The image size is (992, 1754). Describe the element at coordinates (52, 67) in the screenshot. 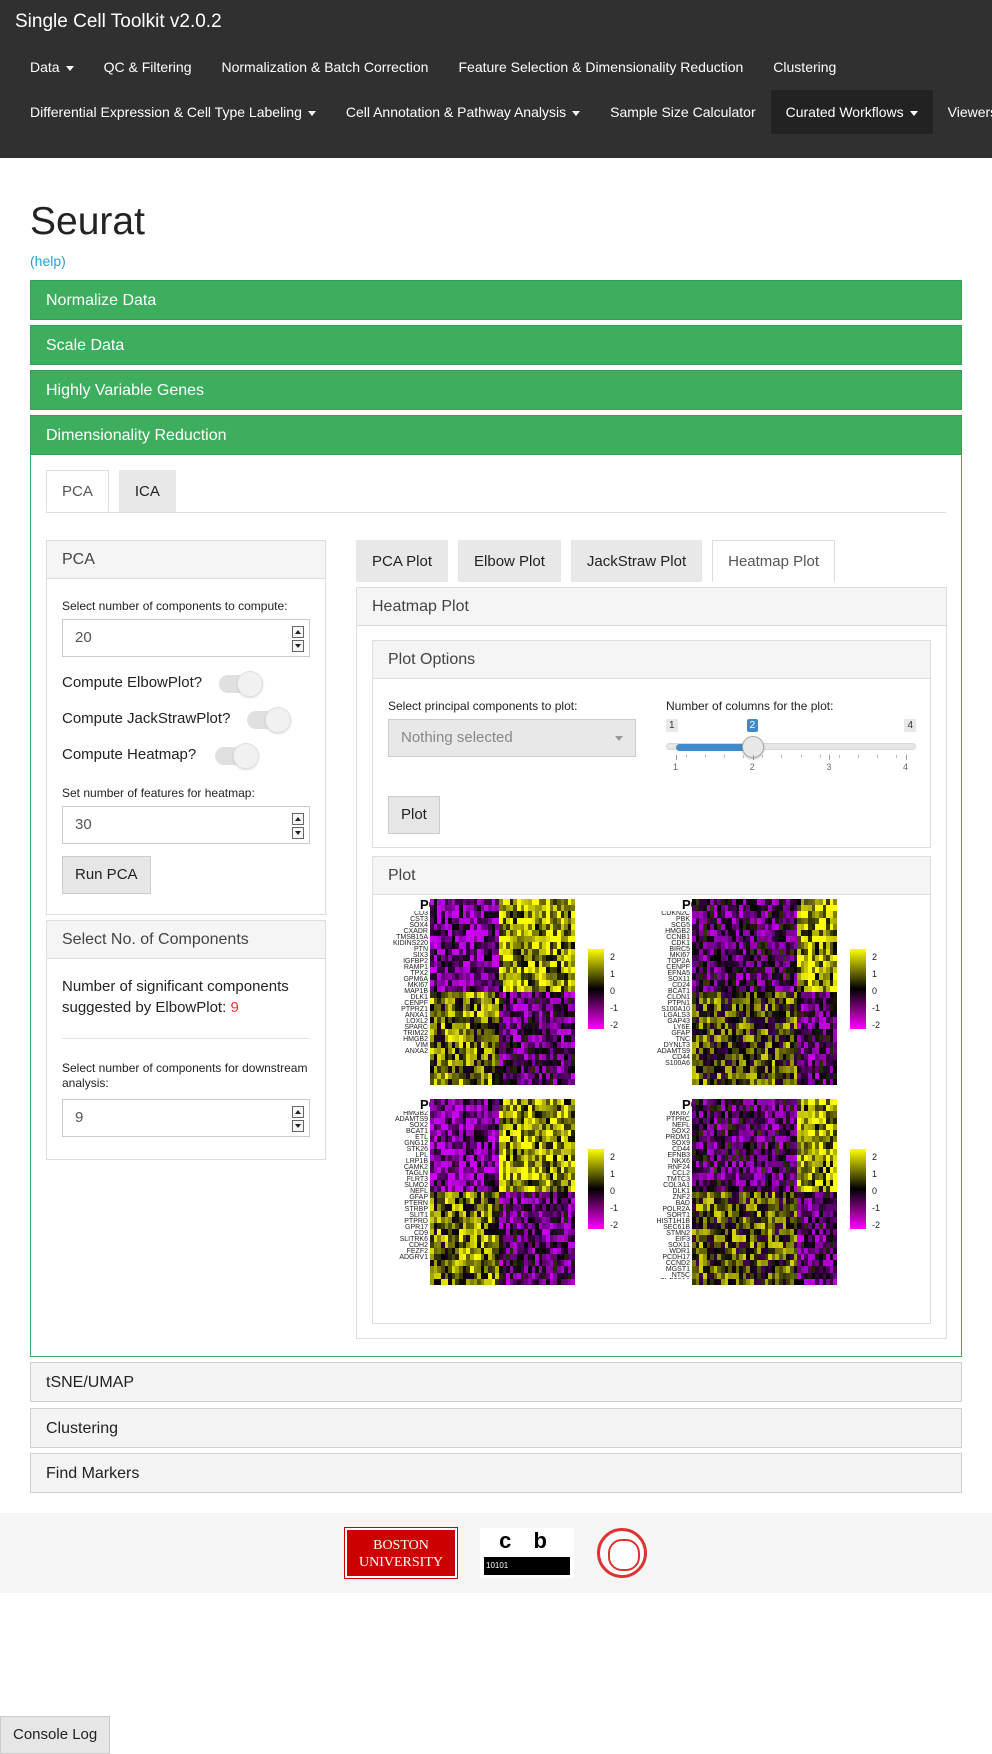

I see `nav-item-data: Data` at that location.